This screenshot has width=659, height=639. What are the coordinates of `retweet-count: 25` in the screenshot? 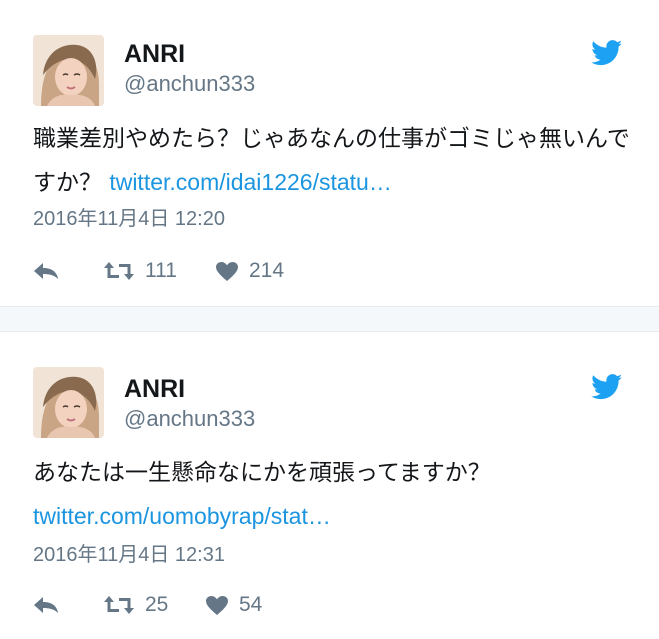 It's located at (157, 604).